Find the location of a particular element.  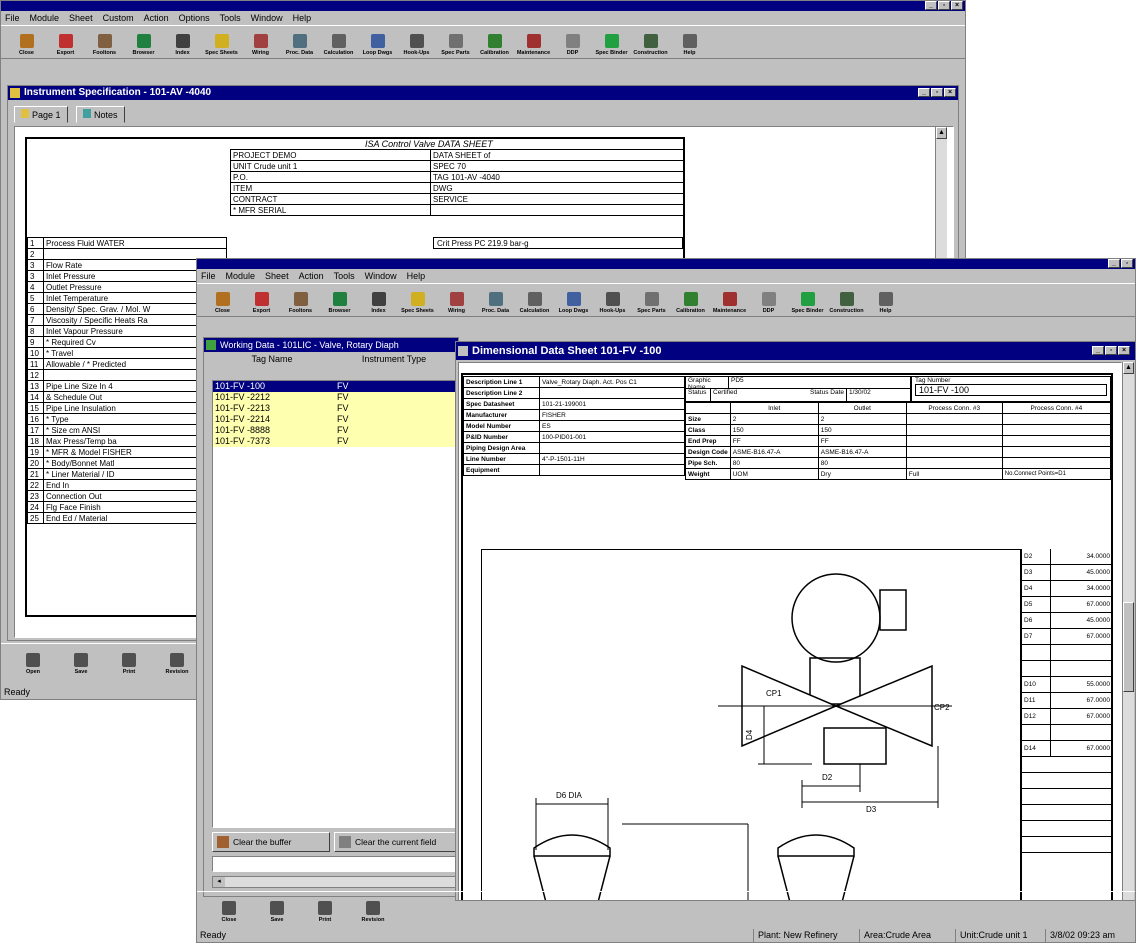

toolbar-construction-button: Construction is located at coordinates (846, 303).